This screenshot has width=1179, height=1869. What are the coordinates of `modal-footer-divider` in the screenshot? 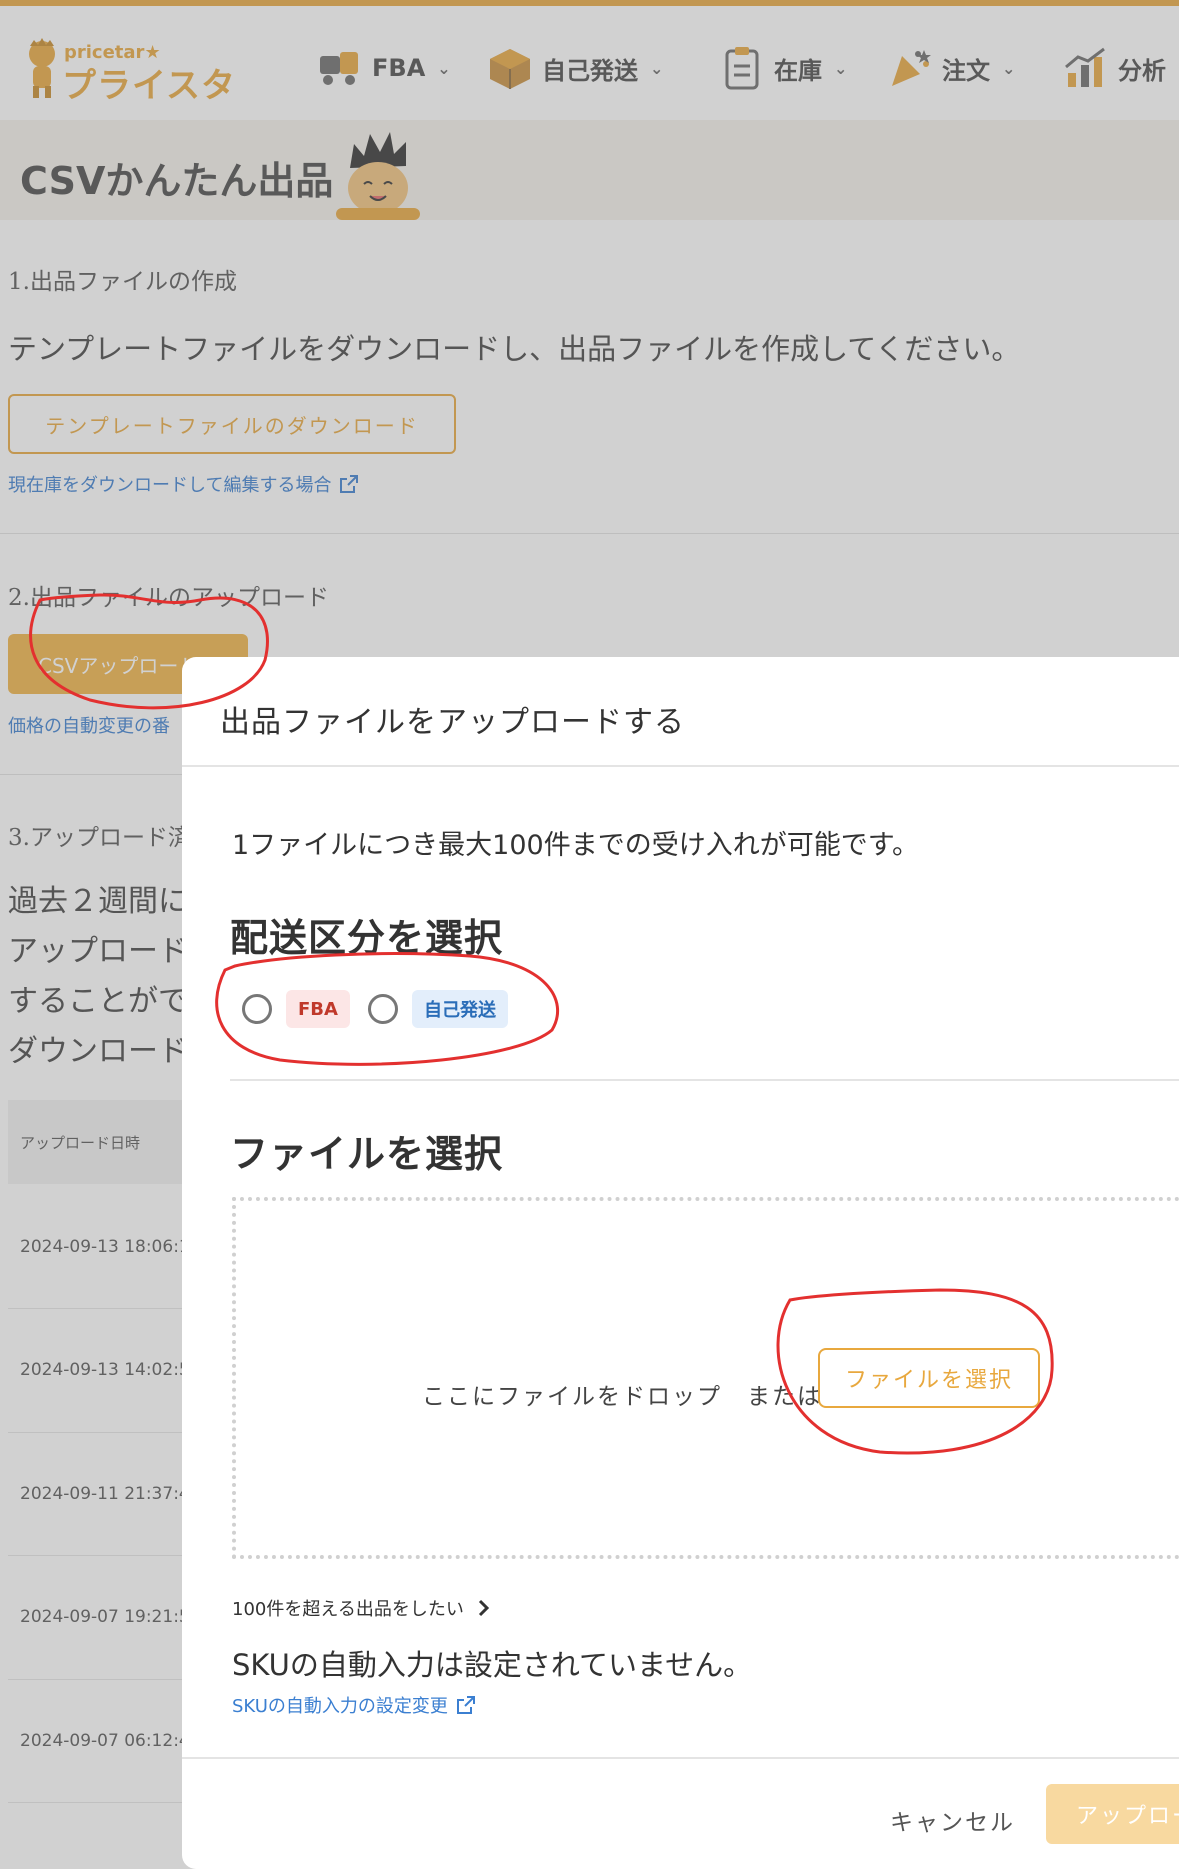 It's located at (680, 1758).